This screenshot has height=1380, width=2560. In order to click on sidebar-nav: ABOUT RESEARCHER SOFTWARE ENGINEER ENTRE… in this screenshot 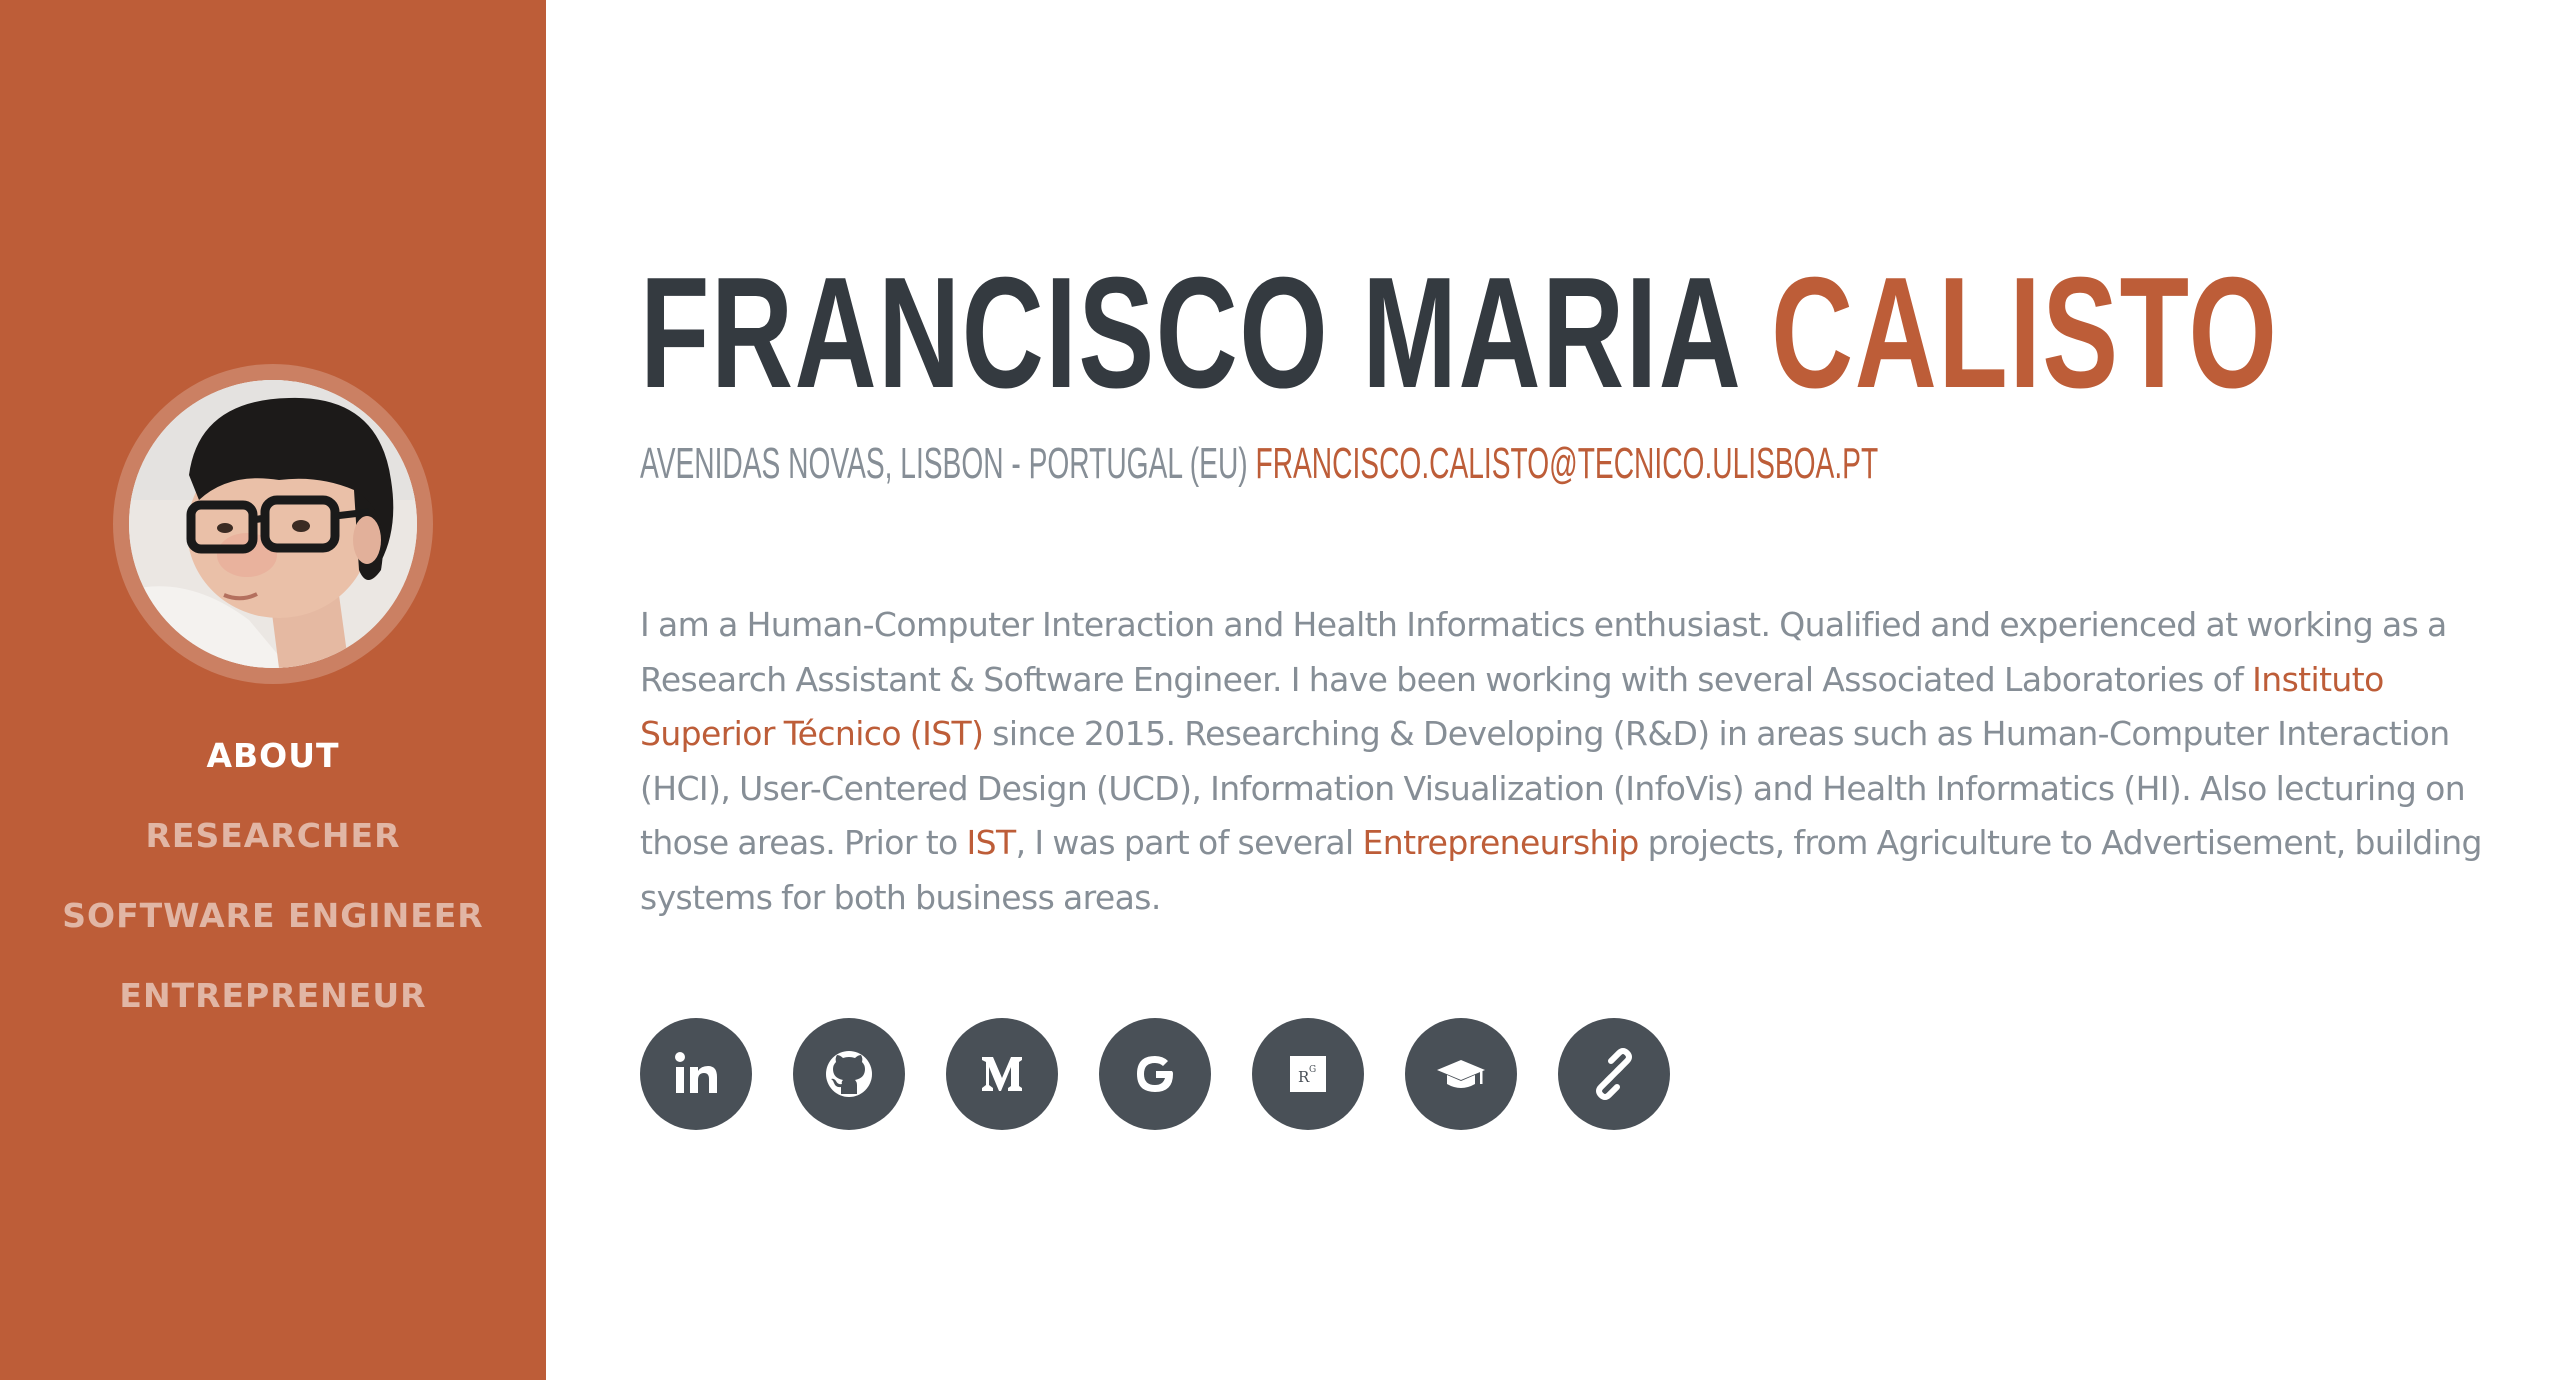, I will do `click(273, 890)`.